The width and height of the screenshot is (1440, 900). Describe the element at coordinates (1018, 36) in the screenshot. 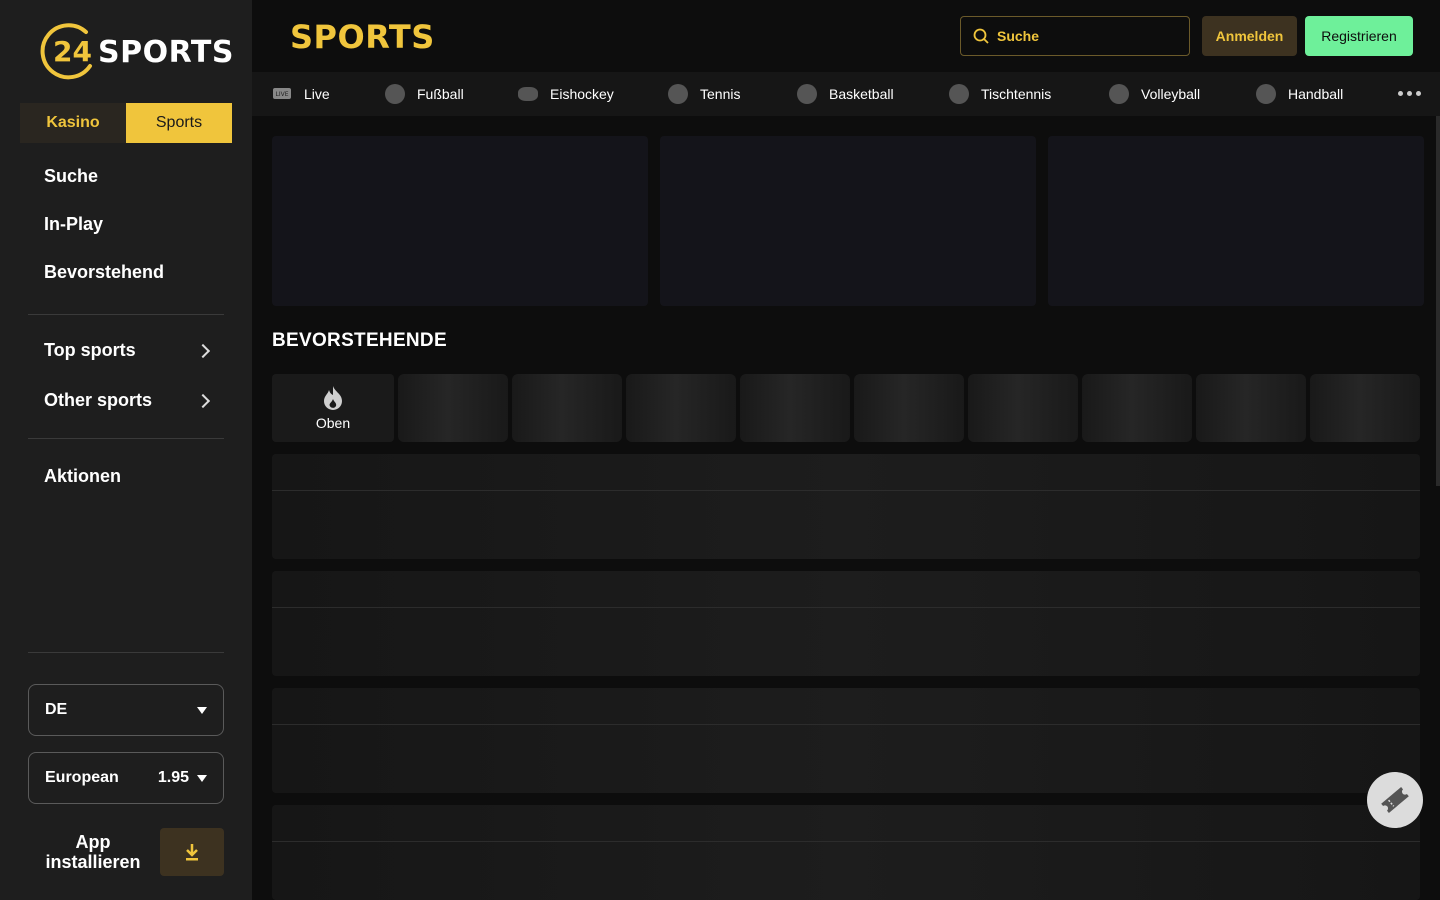

I see `search-placeholder: Suche` at that location.